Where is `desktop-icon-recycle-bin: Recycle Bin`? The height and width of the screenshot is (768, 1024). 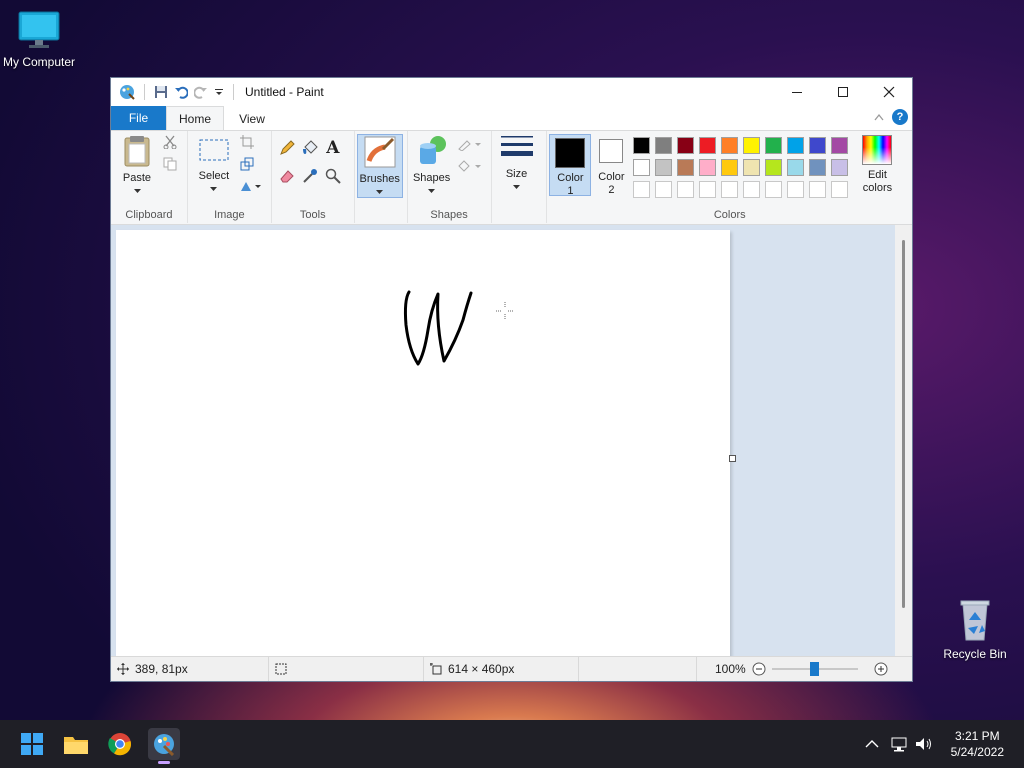
desktop-icon-recycle-bin: Recycle Bin is located at coordinates (975, 629).